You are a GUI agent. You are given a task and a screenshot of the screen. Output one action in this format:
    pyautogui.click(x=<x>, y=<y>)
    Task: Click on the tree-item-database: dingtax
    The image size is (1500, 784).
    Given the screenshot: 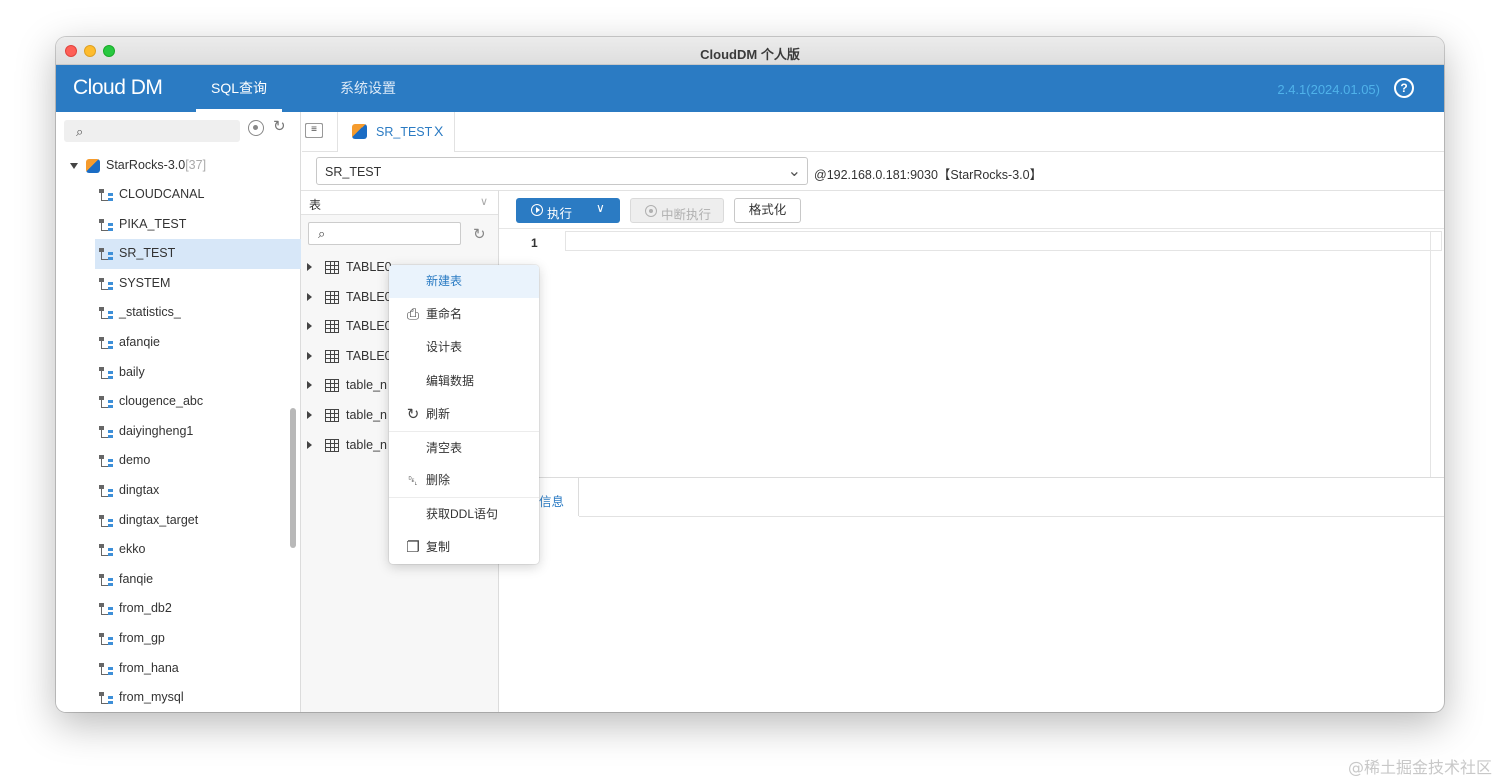 What is the action you would take?
    pyautogui.click(x=178, y=491)
    